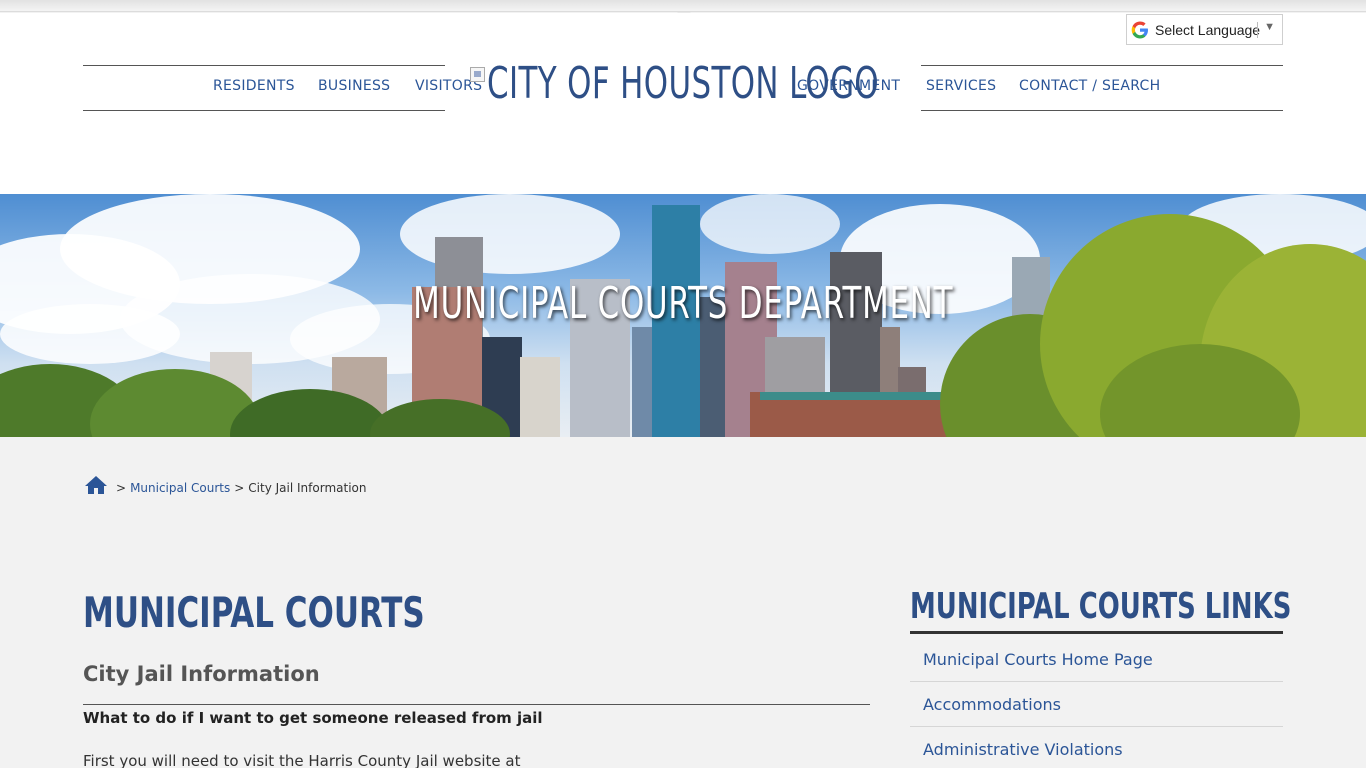  What do you see at coordinates (307, 488) in the screenshot?
I see `breadcrumb-current: City Jail Information` at bounding box center [307, 488].